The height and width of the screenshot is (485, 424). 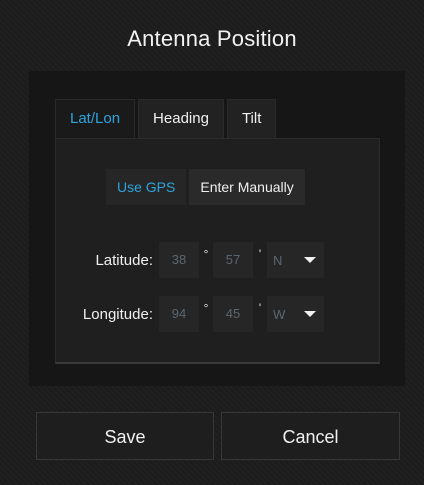 What do you see at coordinates (233, 260) in the screenshot?
I see `latitude-minutes-field: 57` at bounding box center [233, 260].